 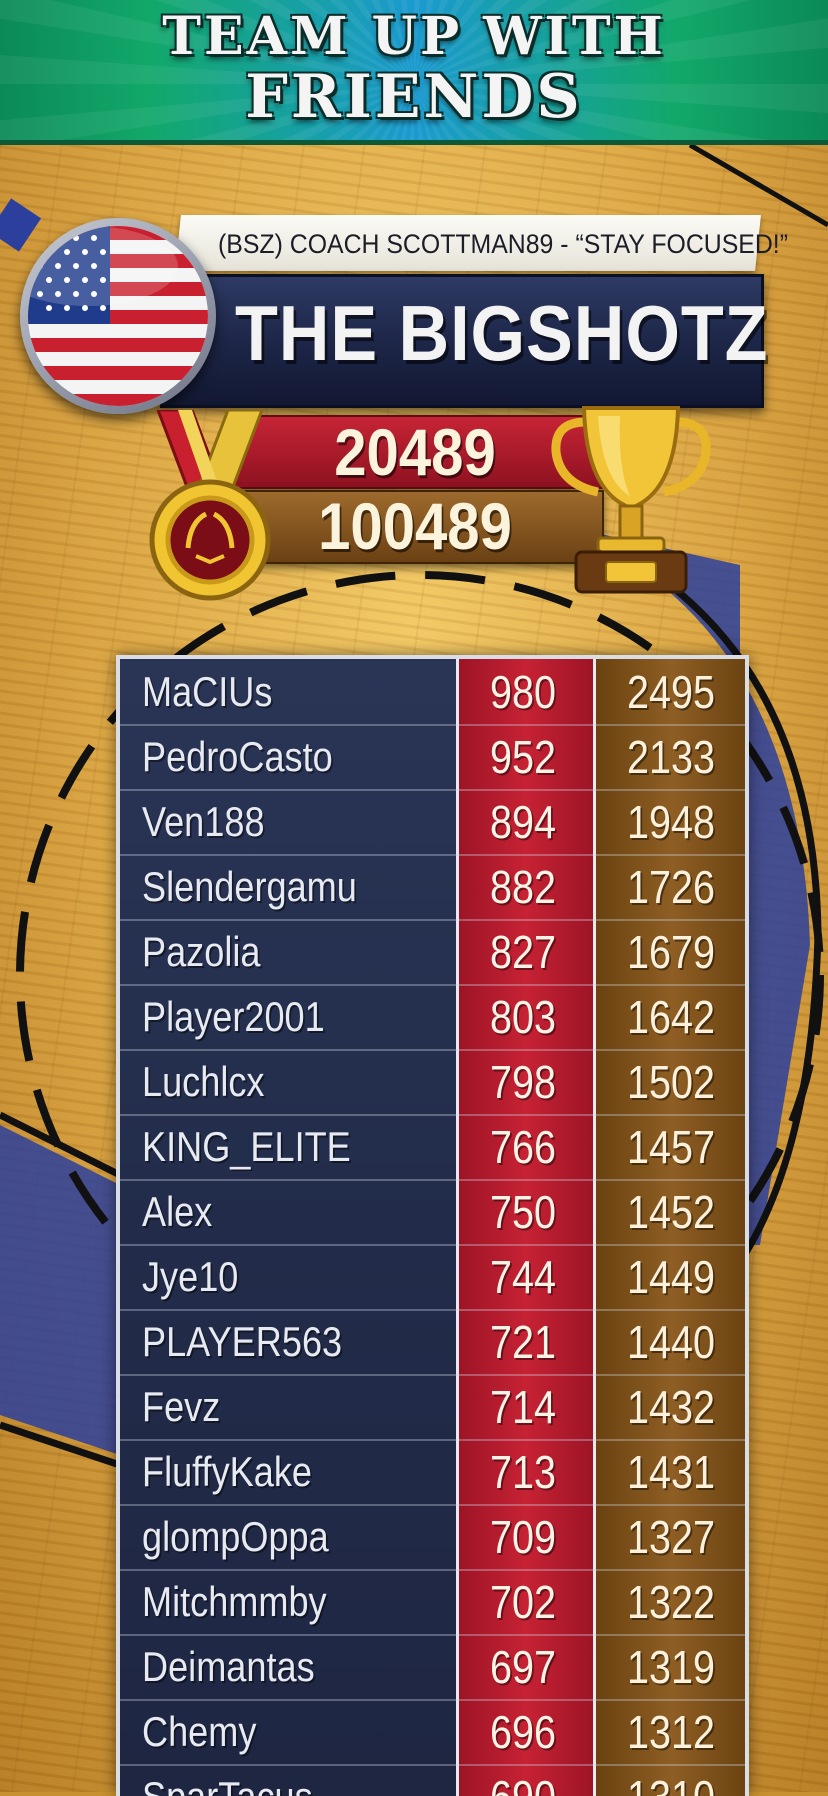 I want to click on table-row: Alex 750 1452, so click(x=432, y=1212).